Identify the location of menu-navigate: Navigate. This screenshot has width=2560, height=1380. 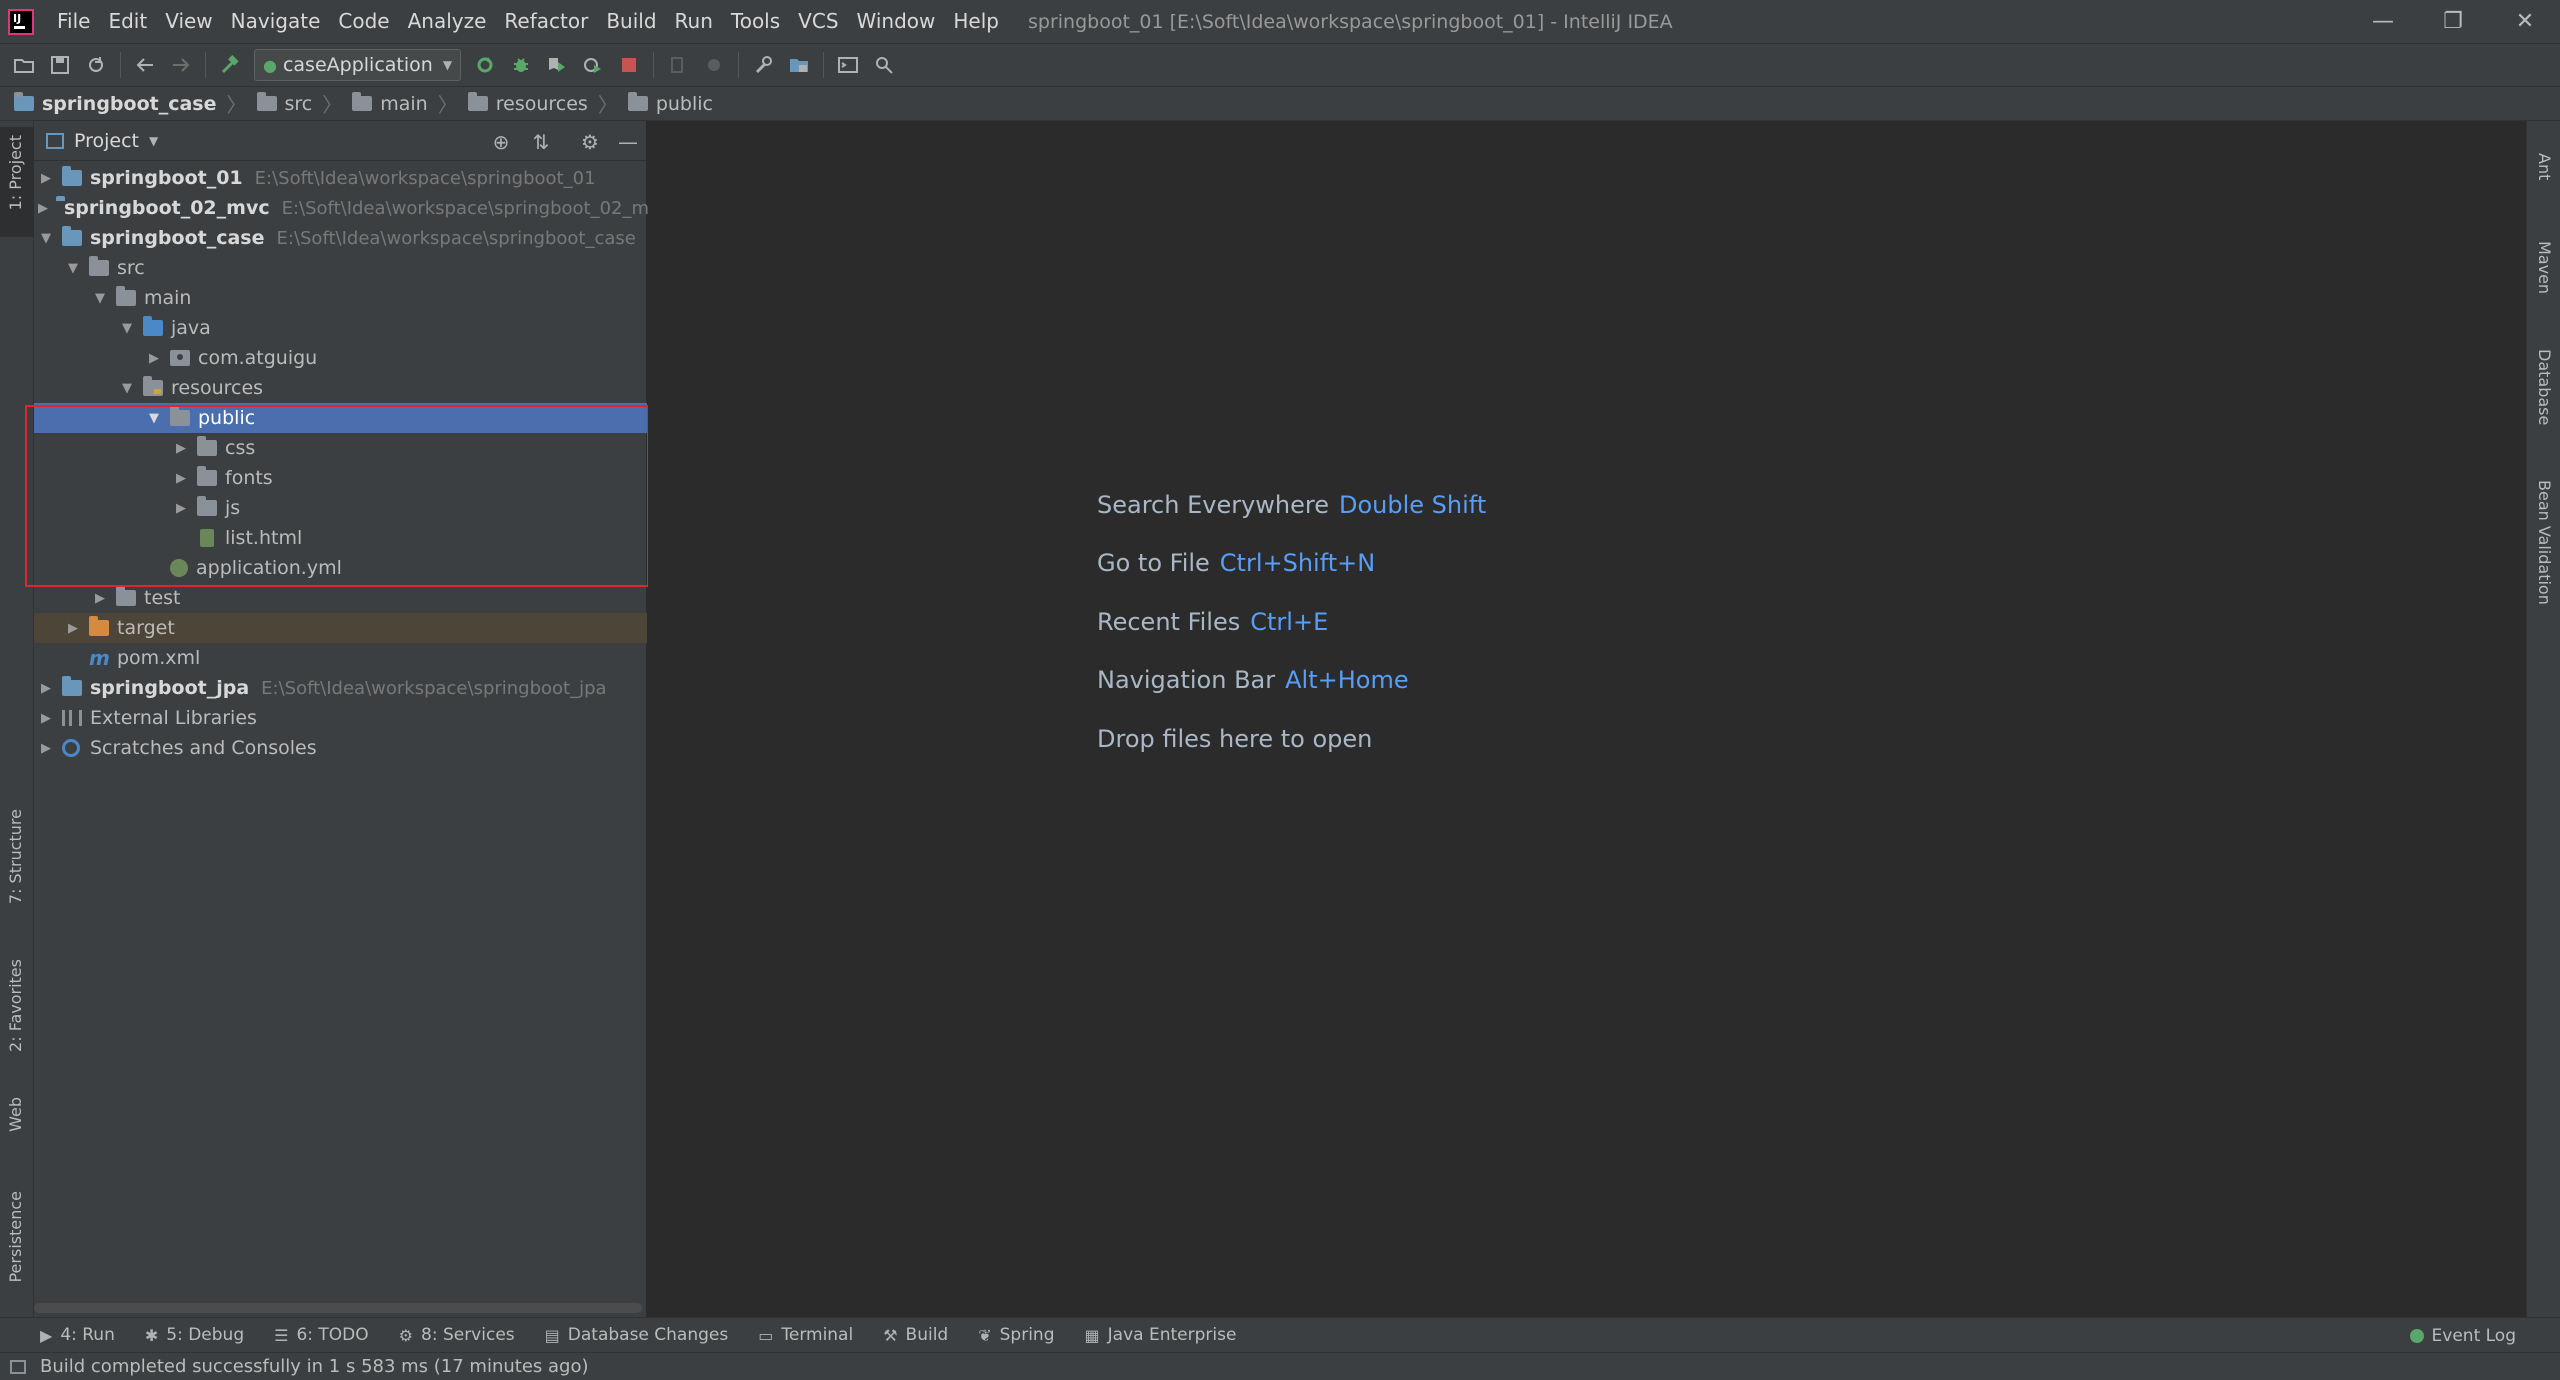
(276, 21).